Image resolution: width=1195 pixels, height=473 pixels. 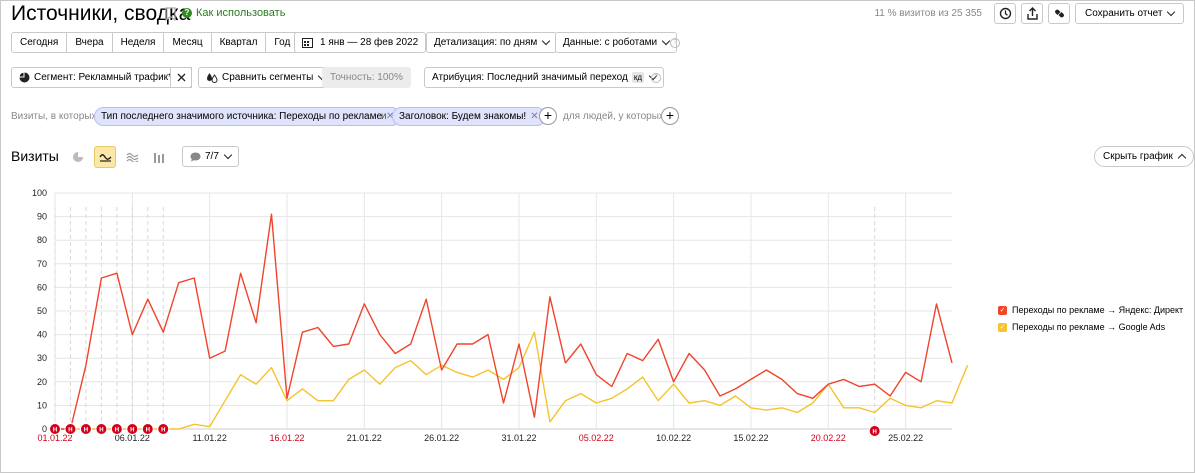 What do you see at coordinates (212, 78) in the screenshot?
I see `compare-drops-icon` at bounding box center [212, 78].